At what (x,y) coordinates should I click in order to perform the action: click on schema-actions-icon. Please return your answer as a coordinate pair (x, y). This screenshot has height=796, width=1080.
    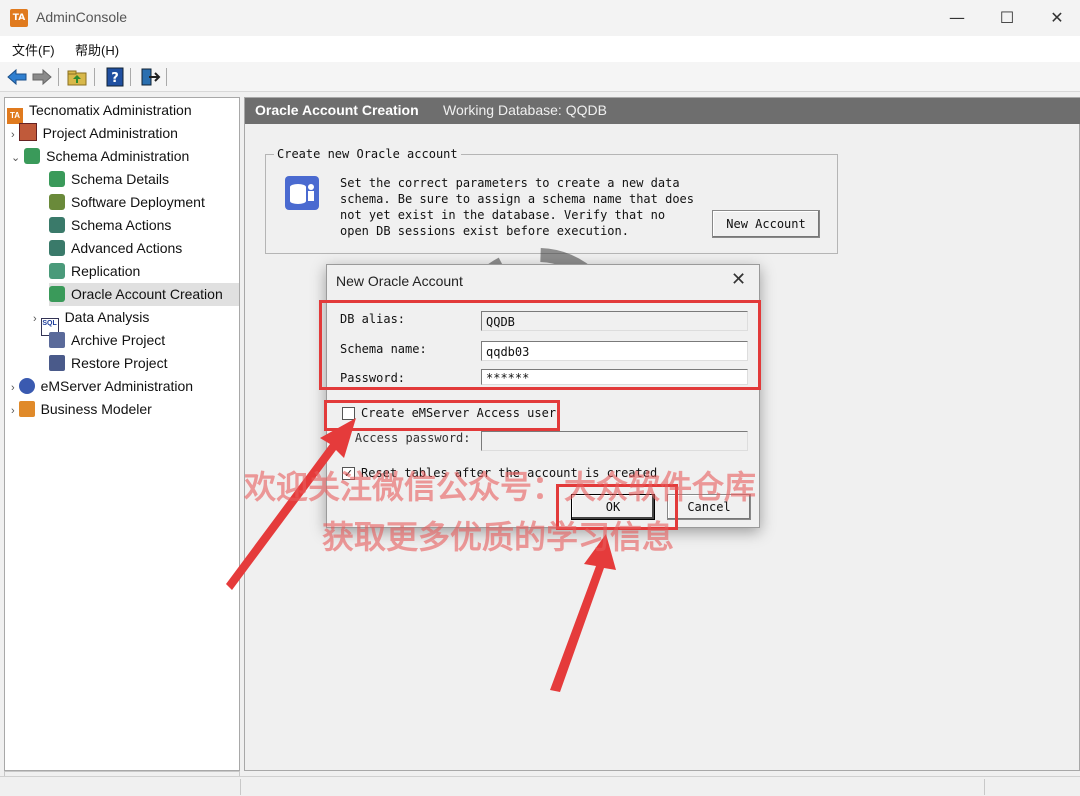
    Looking at the image, I should click on (57, 225).